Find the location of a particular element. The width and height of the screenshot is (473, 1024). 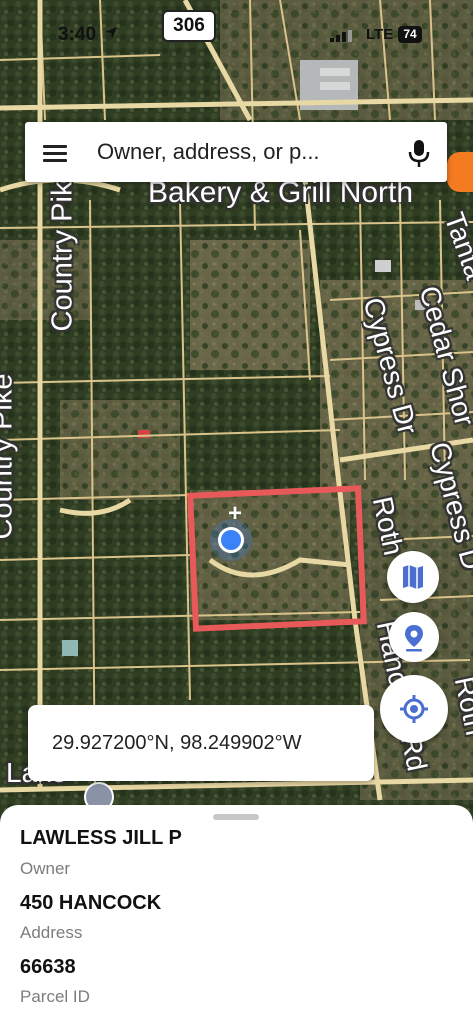

microphone-icon is located at coordinates (419, 153).